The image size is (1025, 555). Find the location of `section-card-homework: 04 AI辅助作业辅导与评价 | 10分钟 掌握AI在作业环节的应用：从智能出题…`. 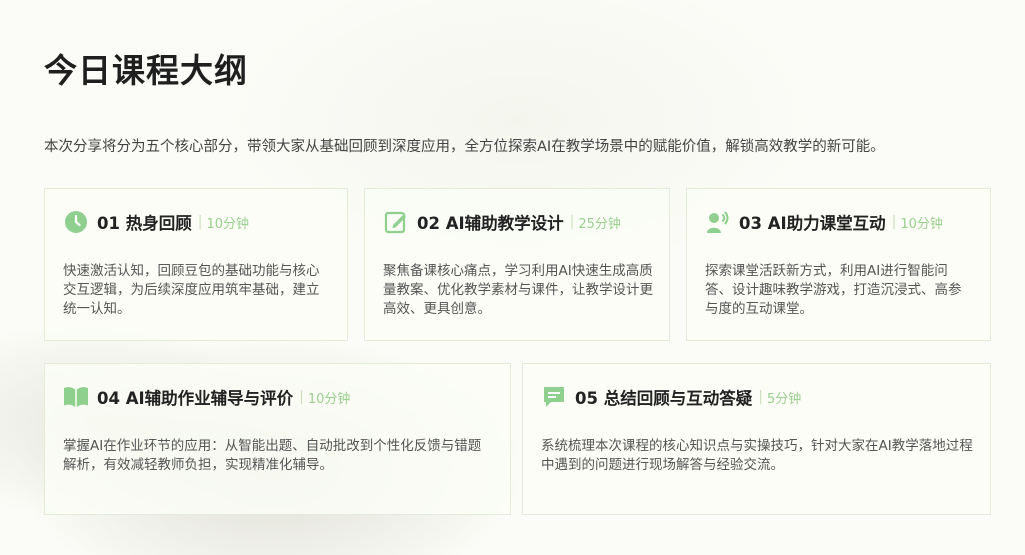

section-card-homework: 04 AI辅助作业辅导与评价 | 10分钟 掌握AI在作业环节的应用：从智能出题… is located at coordinates (277, 439).